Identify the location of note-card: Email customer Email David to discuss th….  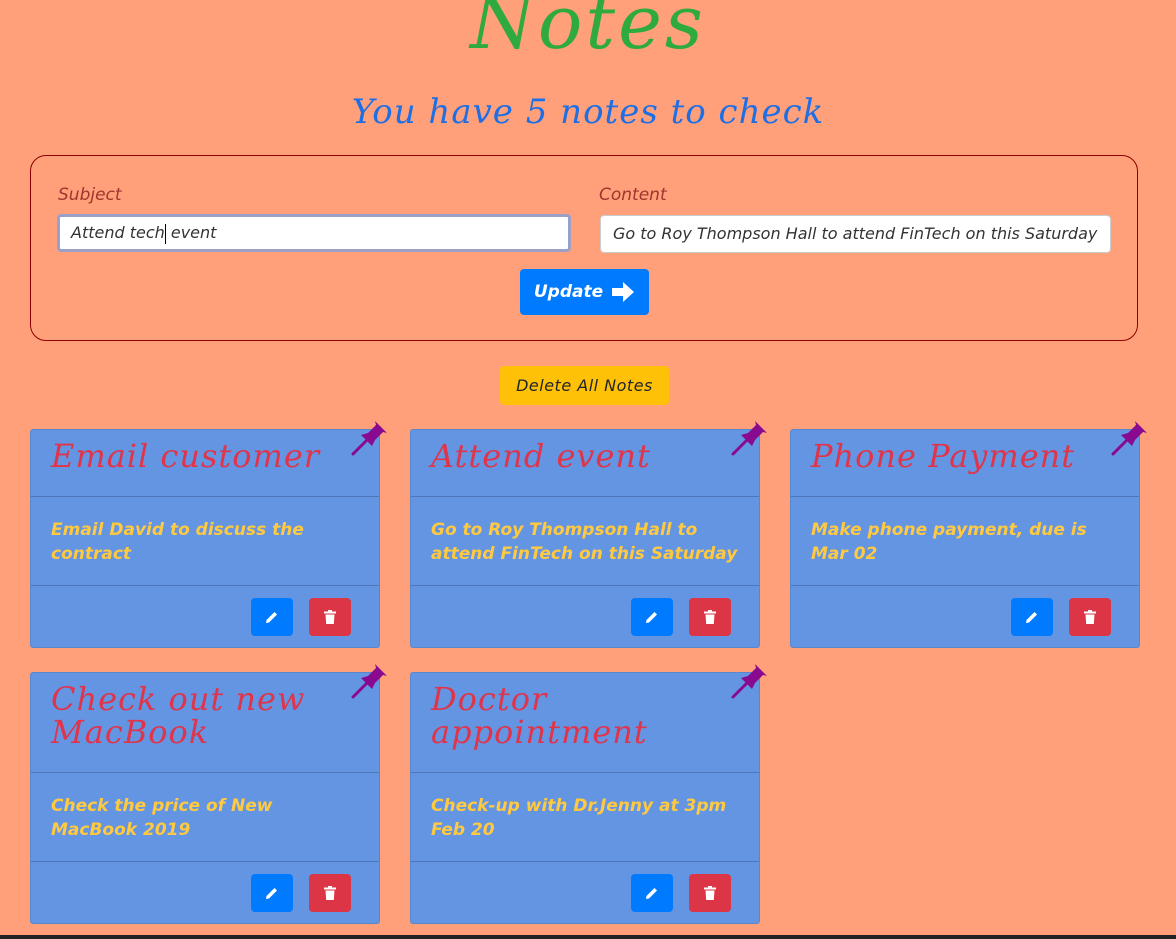
(208, 534).